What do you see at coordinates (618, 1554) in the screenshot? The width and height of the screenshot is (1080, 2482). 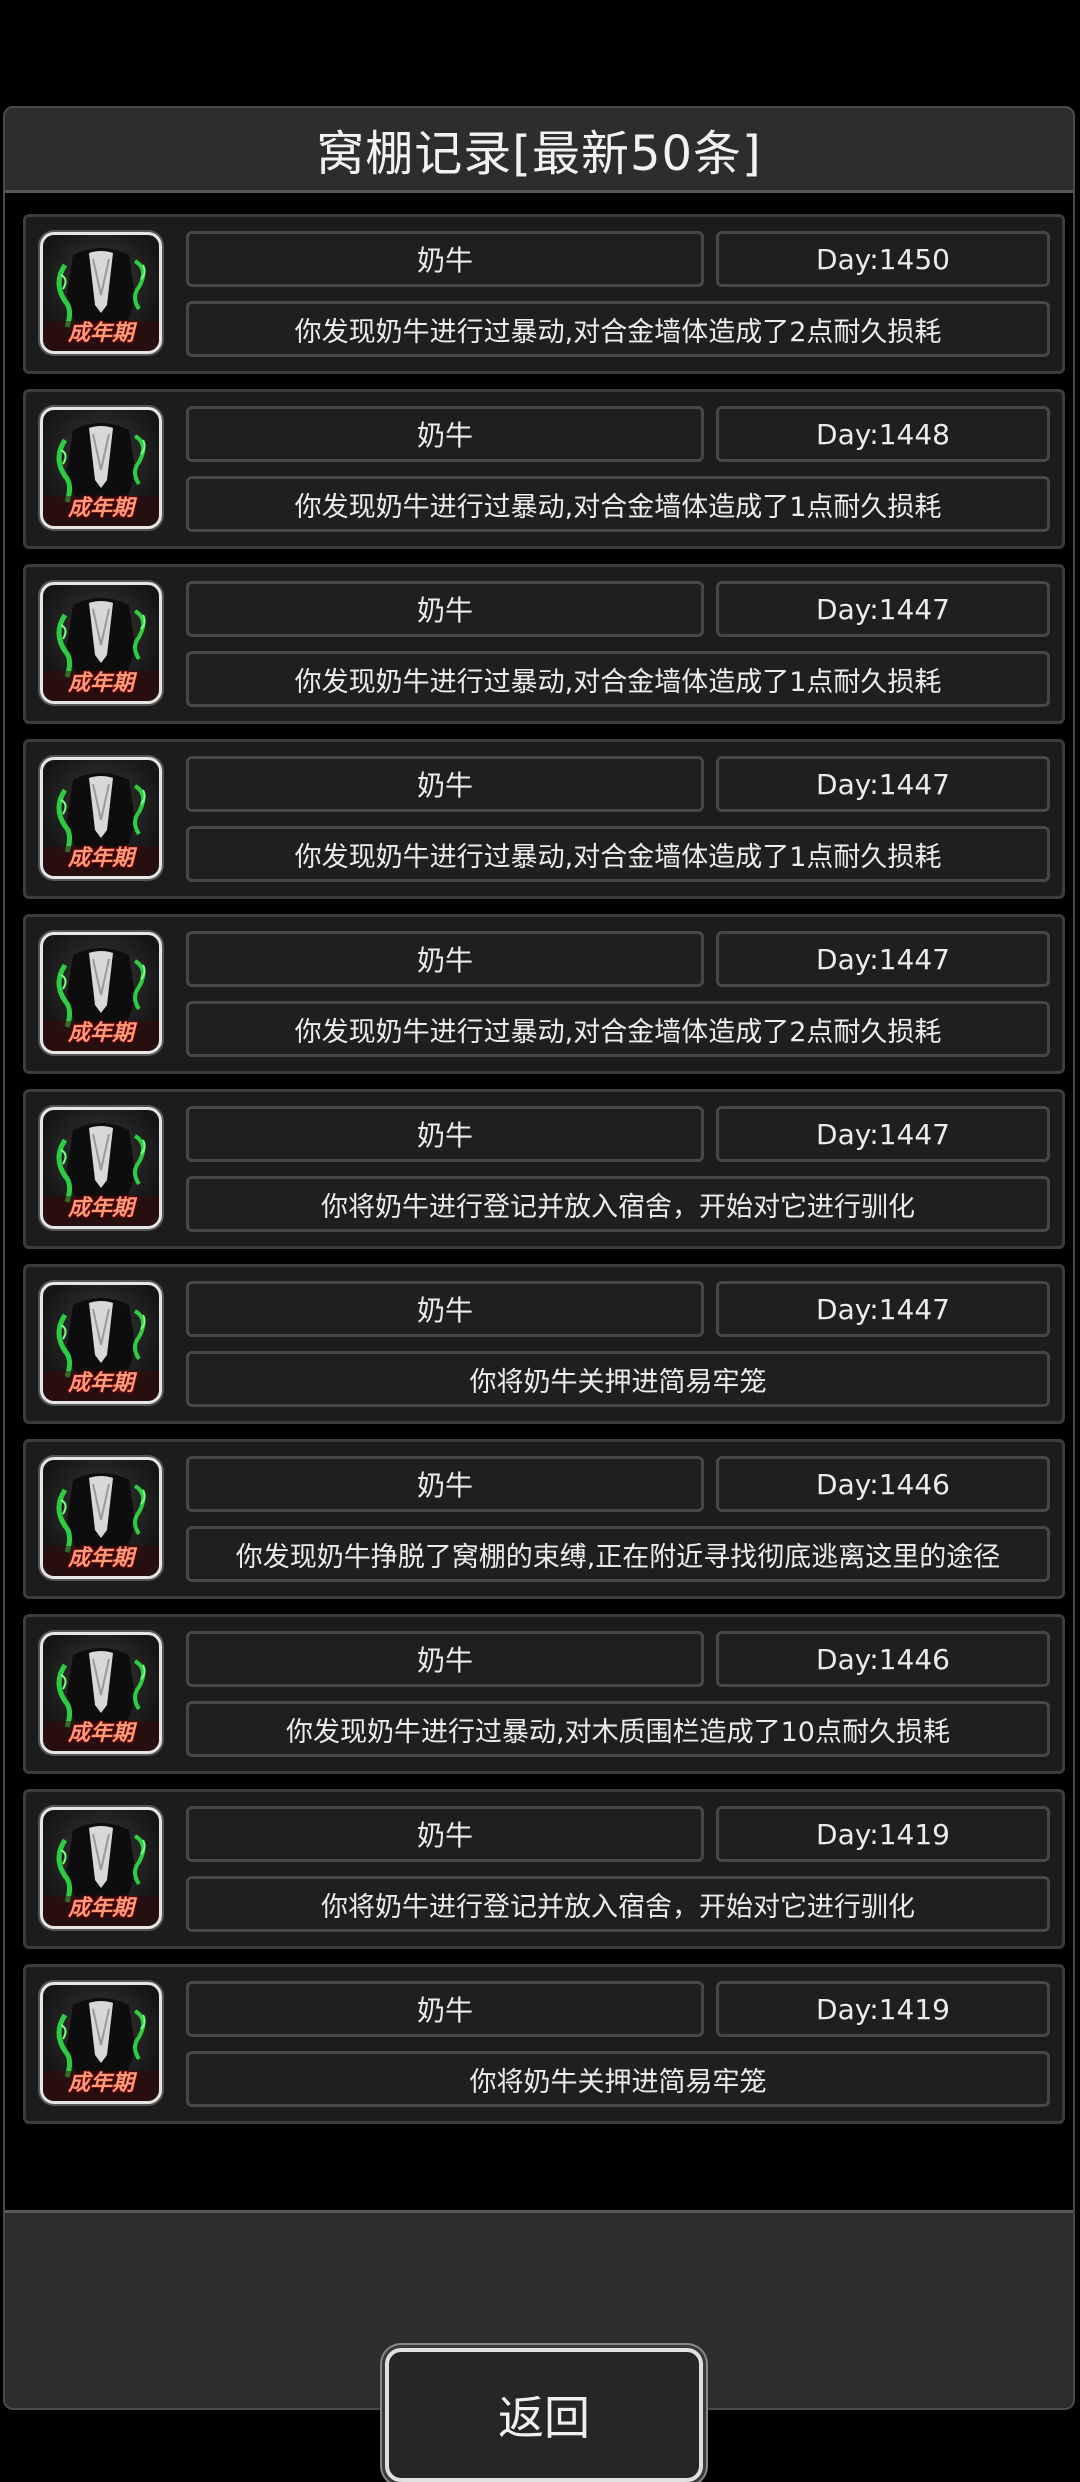 I see `record-message: 你发现奶牛挣脱了窝棚的束缚,正在附近寻找彻底逃离这里的途径` at bounding box center [618, 1554].